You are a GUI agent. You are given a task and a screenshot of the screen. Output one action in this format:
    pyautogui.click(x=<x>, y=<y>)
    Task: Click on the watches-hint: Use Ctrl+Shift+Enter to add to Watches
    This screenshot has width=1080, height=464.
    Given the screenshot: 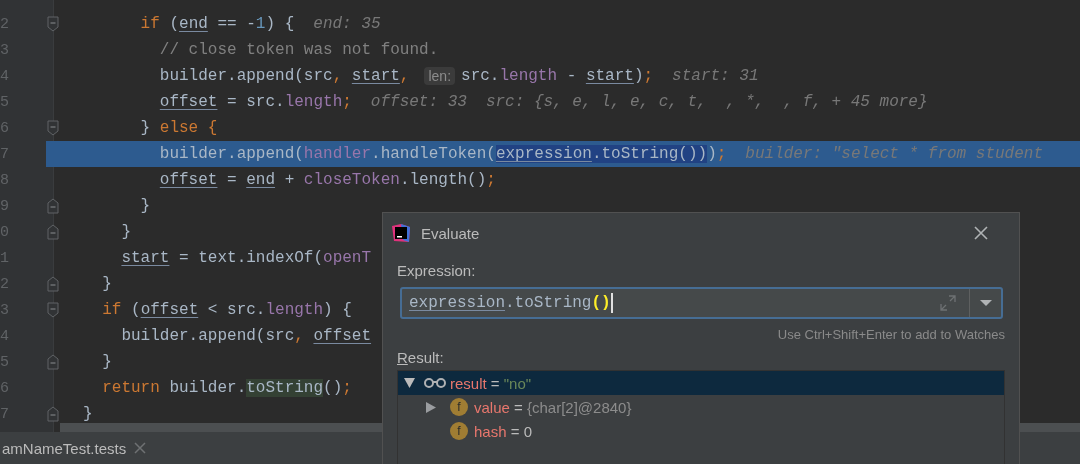 What is the action you would take?
    pyautogui.click(x=891, y=334)
    